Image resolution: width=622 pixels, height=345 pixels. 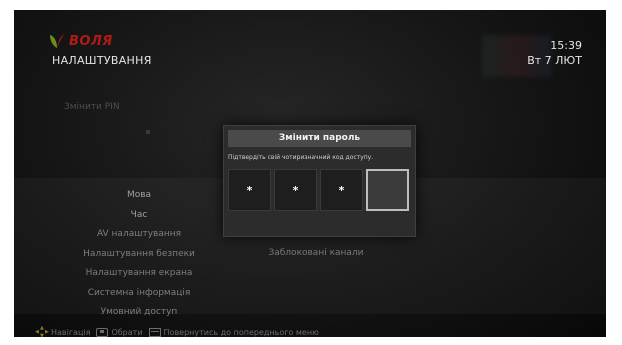 I want to click on pin-digit-2: *, so click(x=295, y=190).